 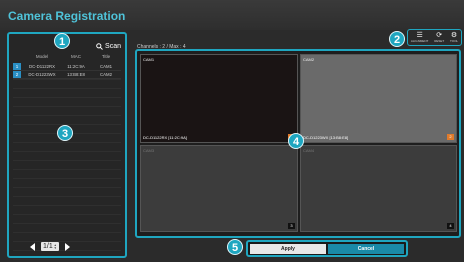 What do you see at coordinates (219, 188) in the screenshot?
I see `camera-tile: CAM3 3` at bounding box center [219, 188].